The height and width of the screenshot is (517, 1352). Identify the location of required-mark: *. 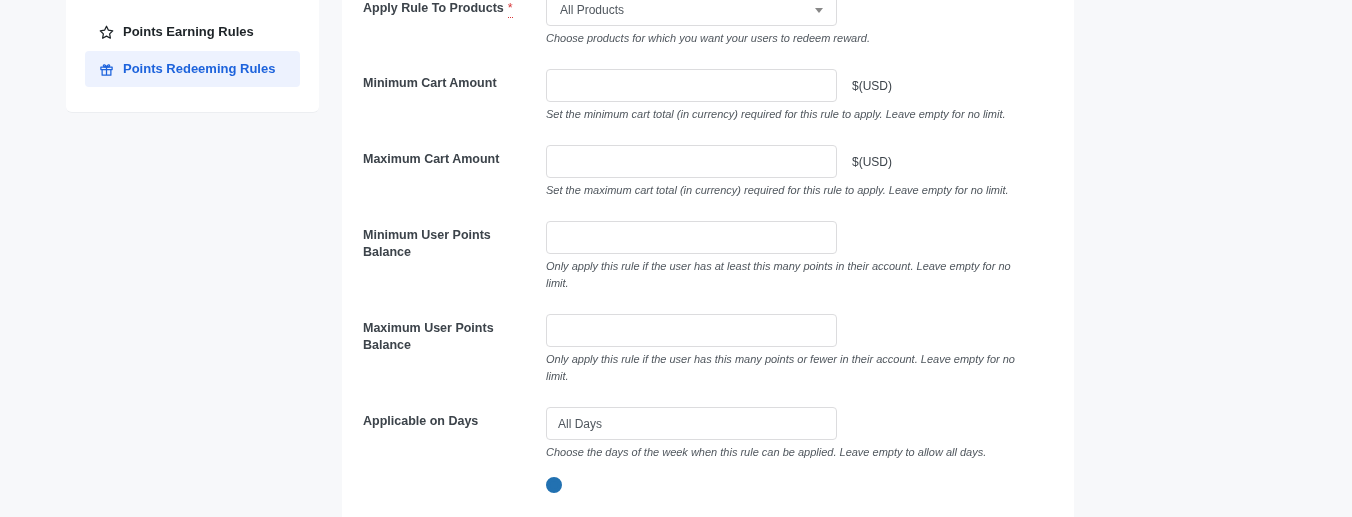
(510, 9).